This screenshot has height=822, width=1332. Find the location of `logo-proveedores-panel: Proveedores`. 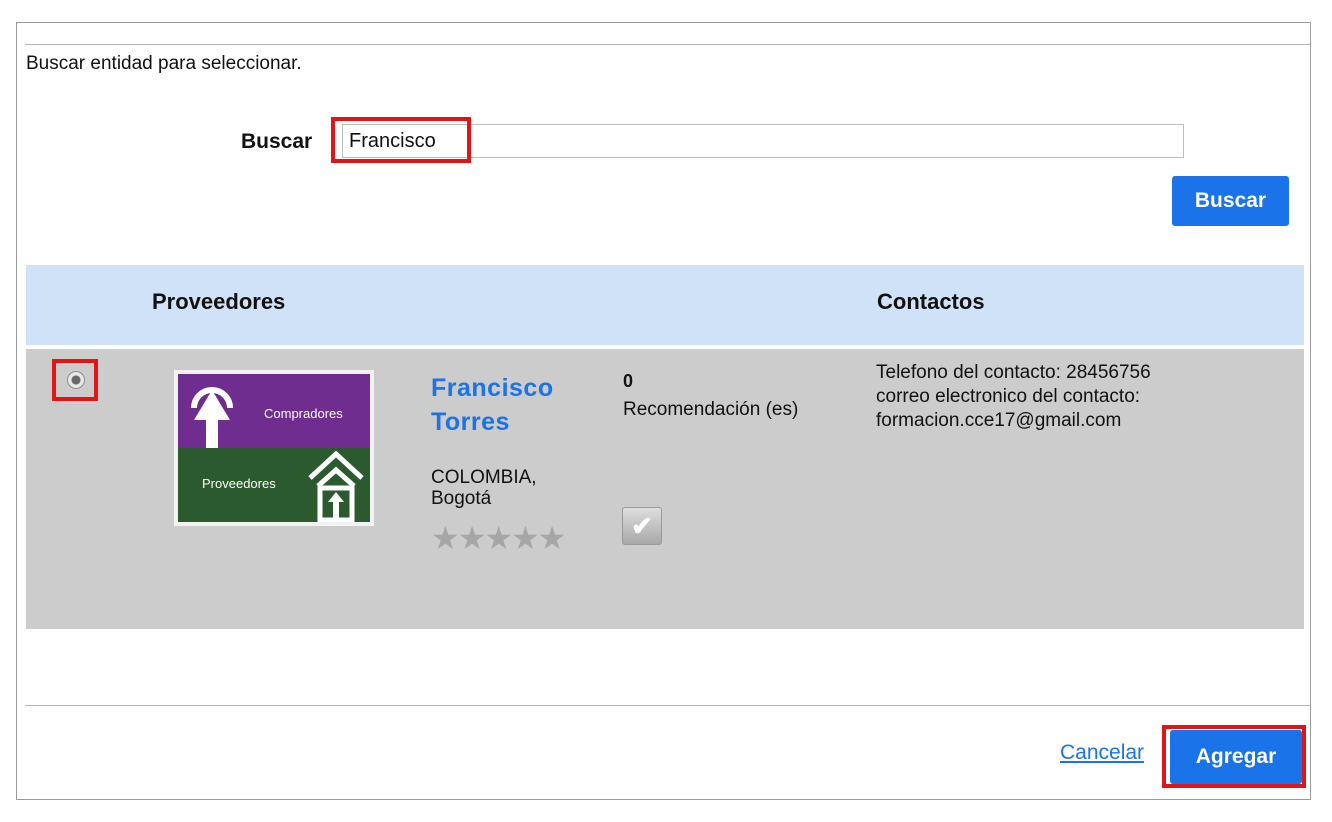

logo-proveedores-panel: Proveedores is located at coordinates (274, 485).